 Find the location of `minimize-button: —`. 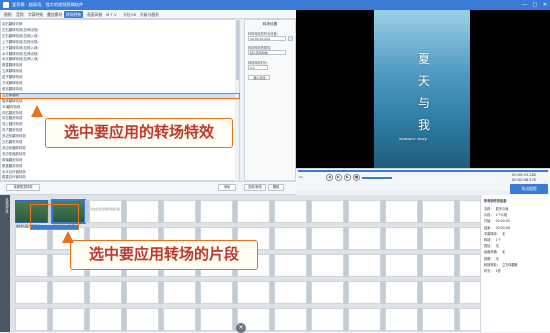

minimize-button: — is located at coordinates (525, 5).